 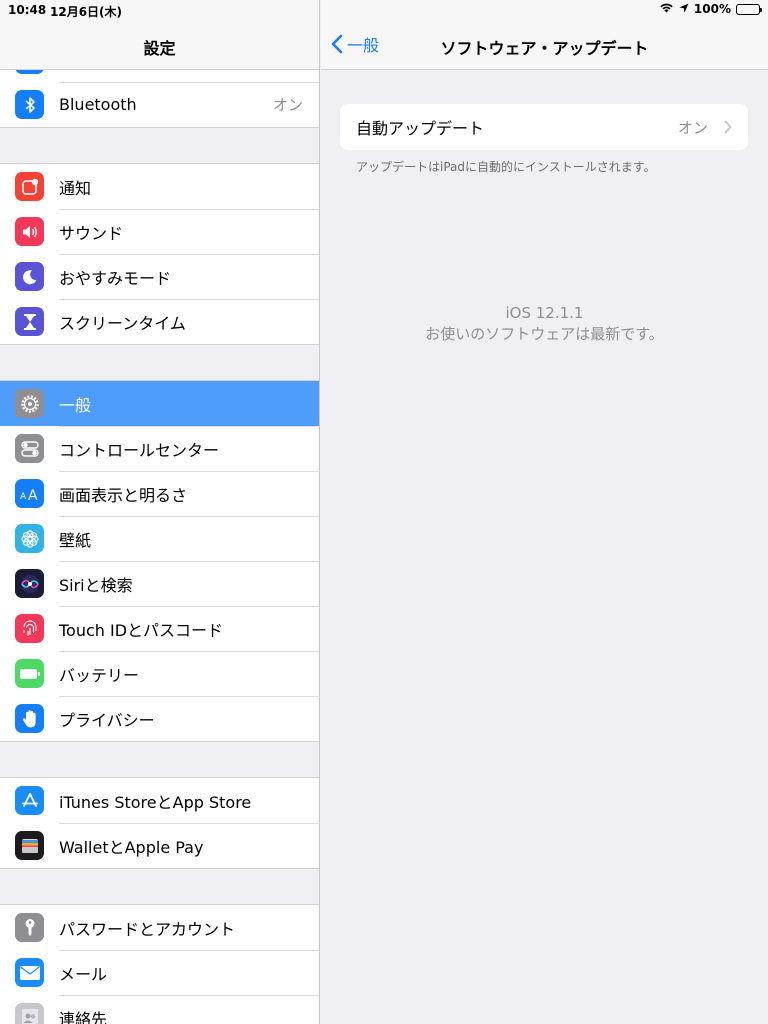 What do you see at coordinates (29, 276) in the screenshot?
I see `moon-icon` at bounding box center [29, 276].